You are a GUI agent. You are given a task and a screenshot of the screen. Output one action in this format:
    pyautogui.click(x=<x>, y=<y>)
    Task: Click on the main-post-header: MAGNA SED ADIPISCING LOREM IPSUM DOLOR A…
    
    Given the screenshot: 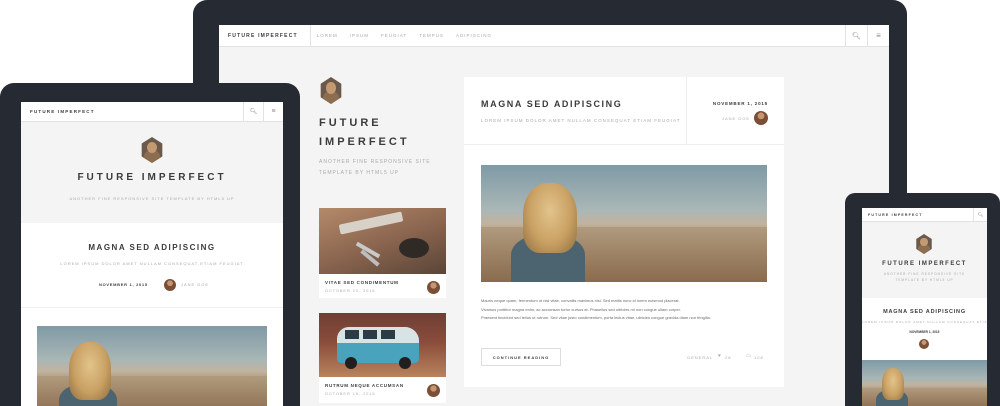 What is the action you would take?
    pyautogui.click(x=624, y=111)
    